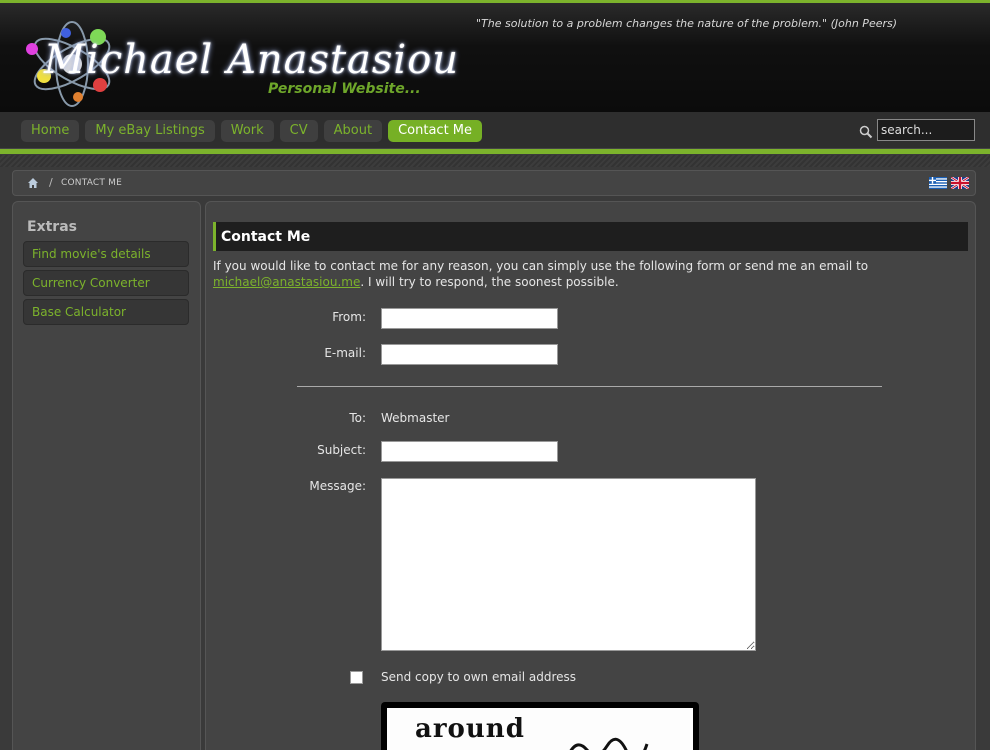 The width and height of the screenshot is (990, 750). Describe the element at coordinates (298, 131) in the screenshot. I see `nav-cv: CV` at that location.